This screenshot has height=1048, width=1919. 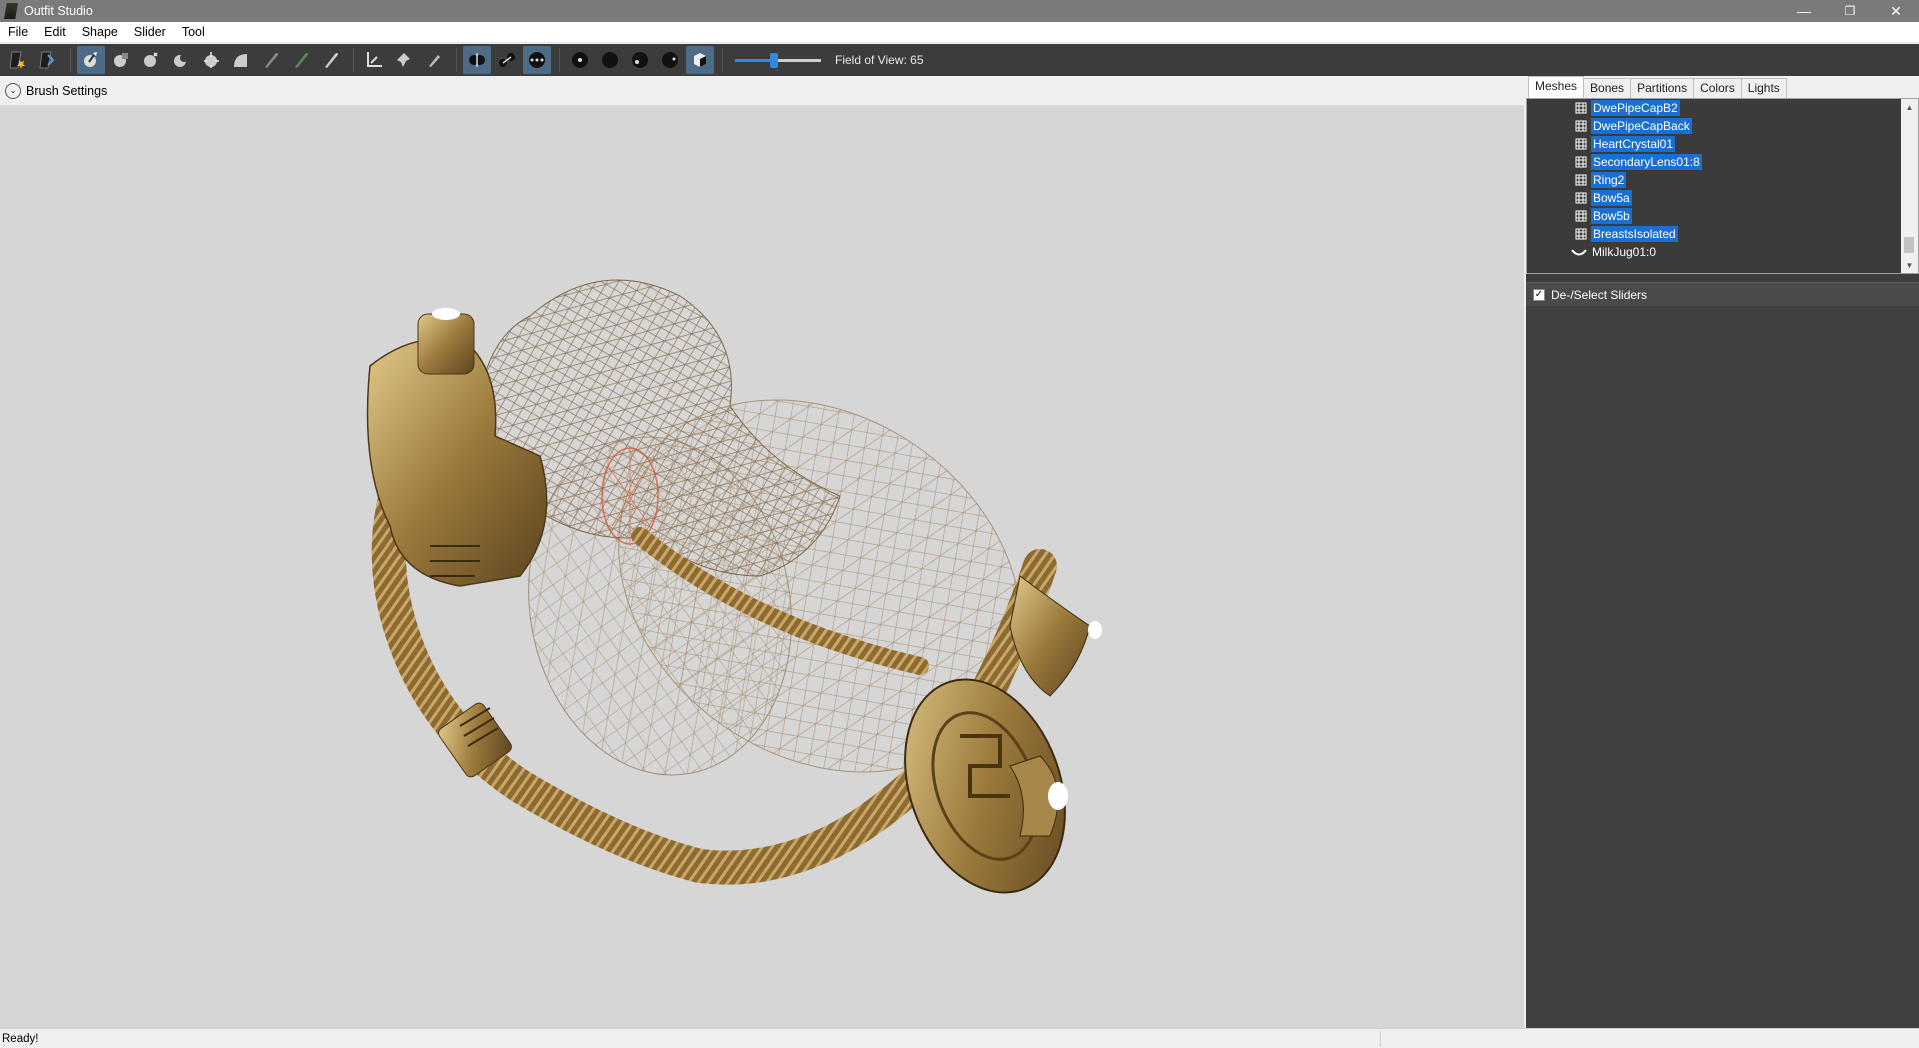 I want to click on pivot-icon, so click(x=404, y=60).